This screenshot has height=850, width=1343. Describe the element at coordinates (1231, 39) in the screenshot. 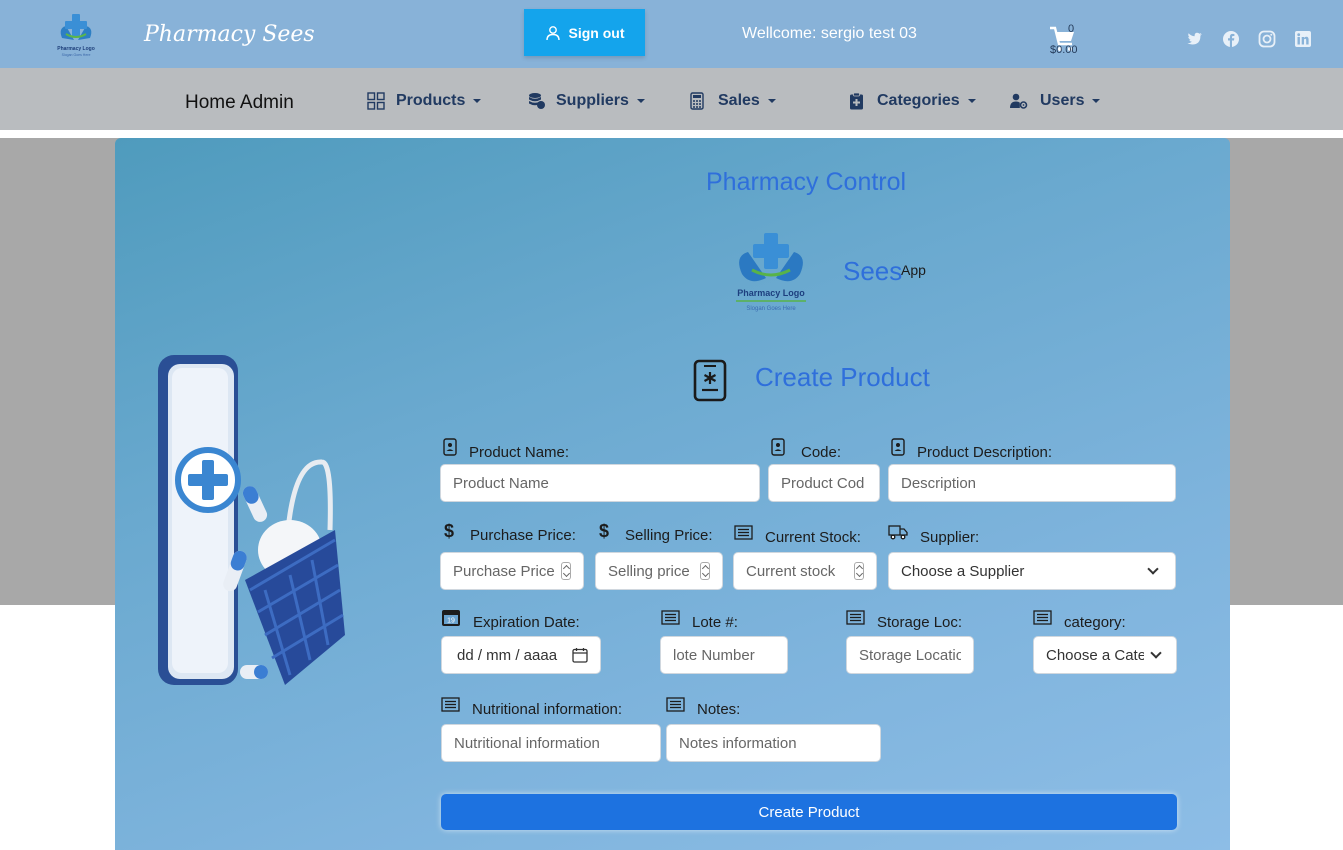

I see `facebook-icon` at that location.